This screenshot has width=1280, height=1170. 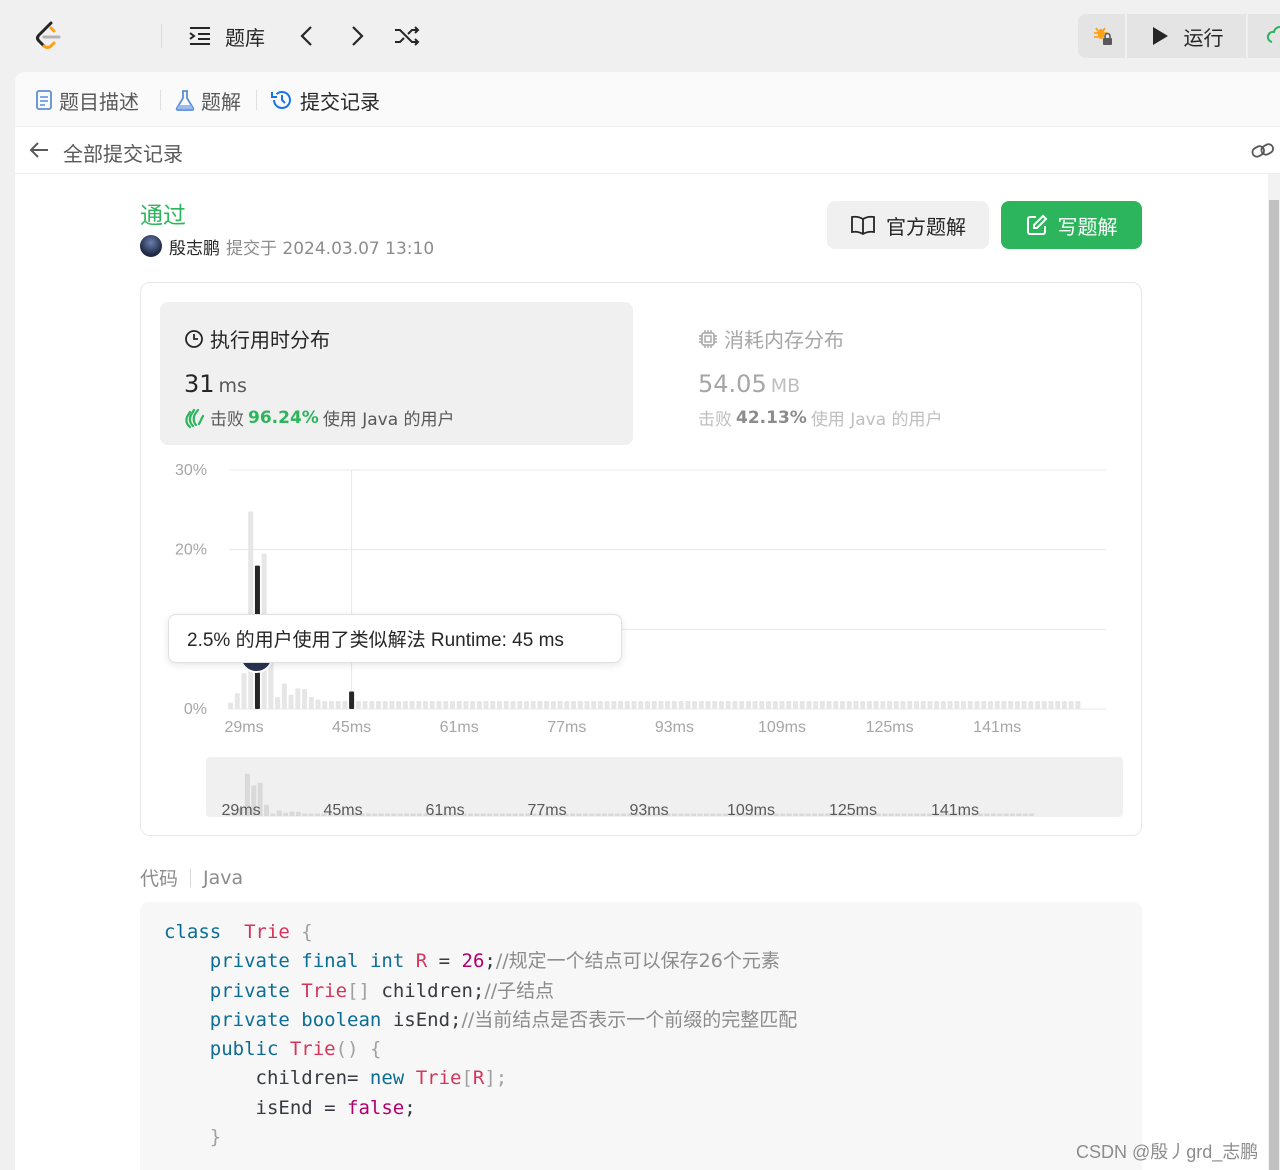 I want to click on x-tick-label: 77ms, so click(x=566, y=727).